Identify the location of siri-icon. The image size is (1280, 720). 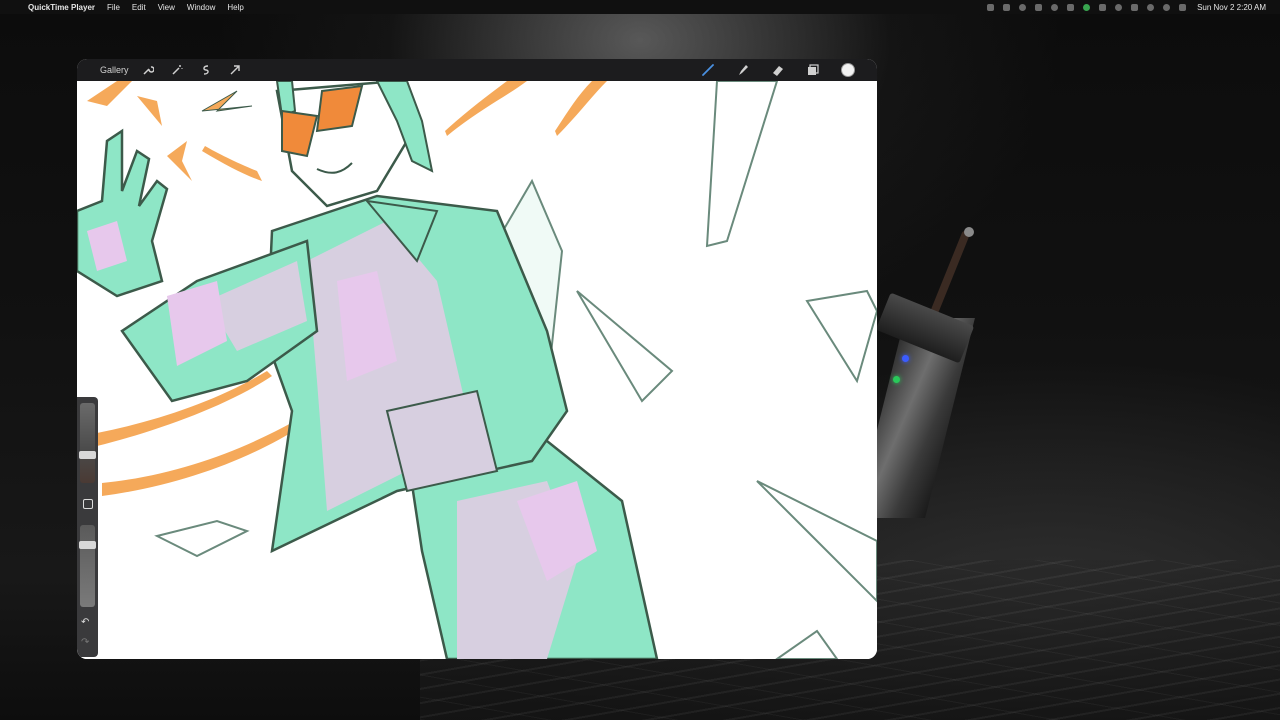
(1167, 7).